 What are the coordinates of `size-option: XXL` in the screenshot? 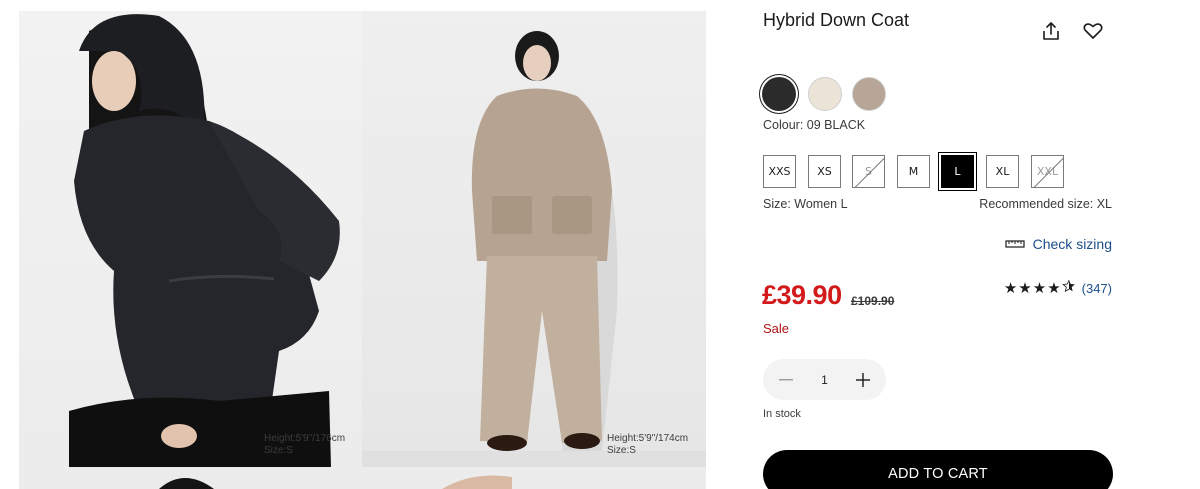 It's located at (1047, 171).